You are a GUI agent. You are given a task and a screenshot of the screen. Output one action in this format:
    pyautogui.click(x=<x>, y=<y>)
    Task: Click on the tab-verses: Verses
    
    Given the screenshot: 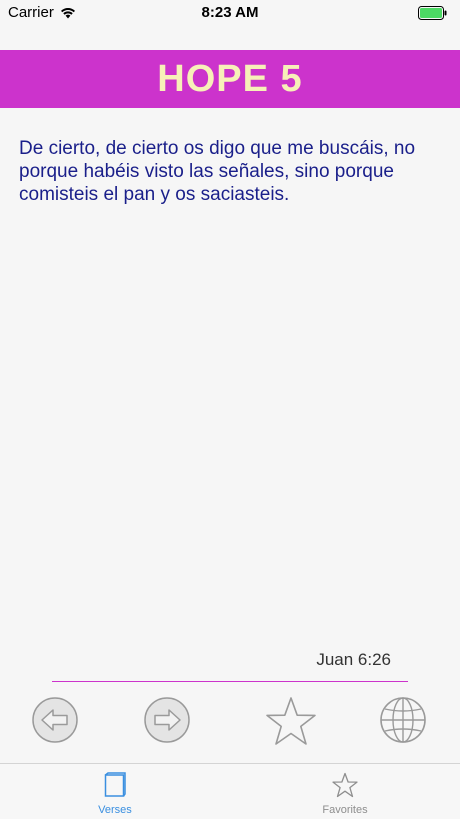 What is the action you would take?
    pyautogui.click(x=115, y=791)
    